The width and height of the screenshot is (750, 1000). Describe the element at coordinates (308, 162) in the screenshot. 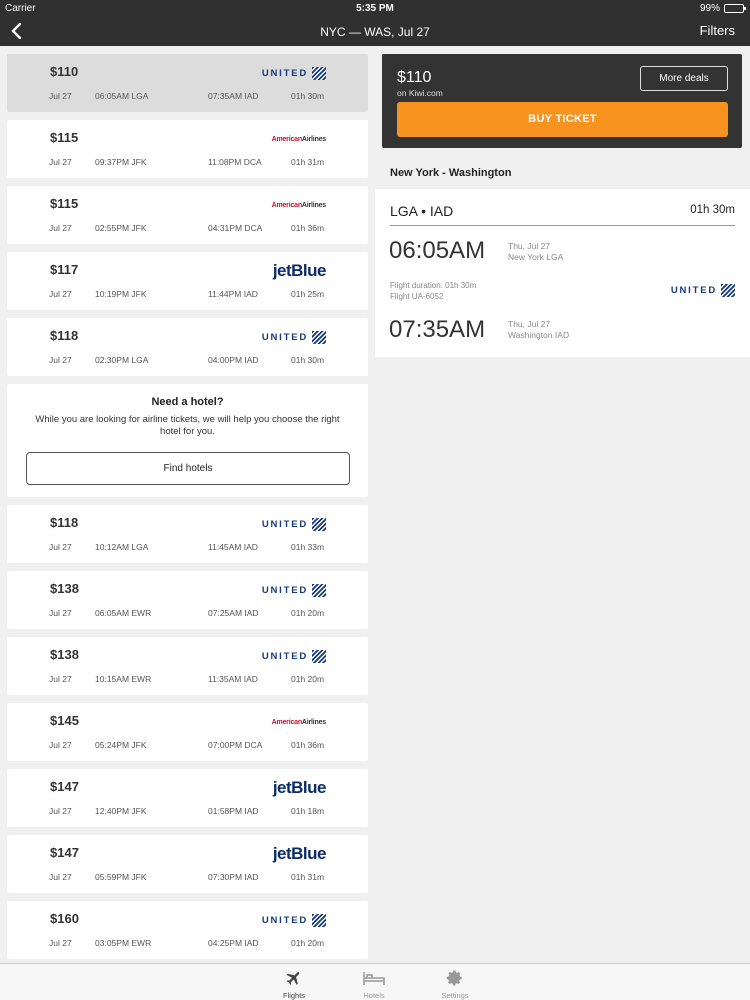

I see `duration: 01h 31m` at that location.